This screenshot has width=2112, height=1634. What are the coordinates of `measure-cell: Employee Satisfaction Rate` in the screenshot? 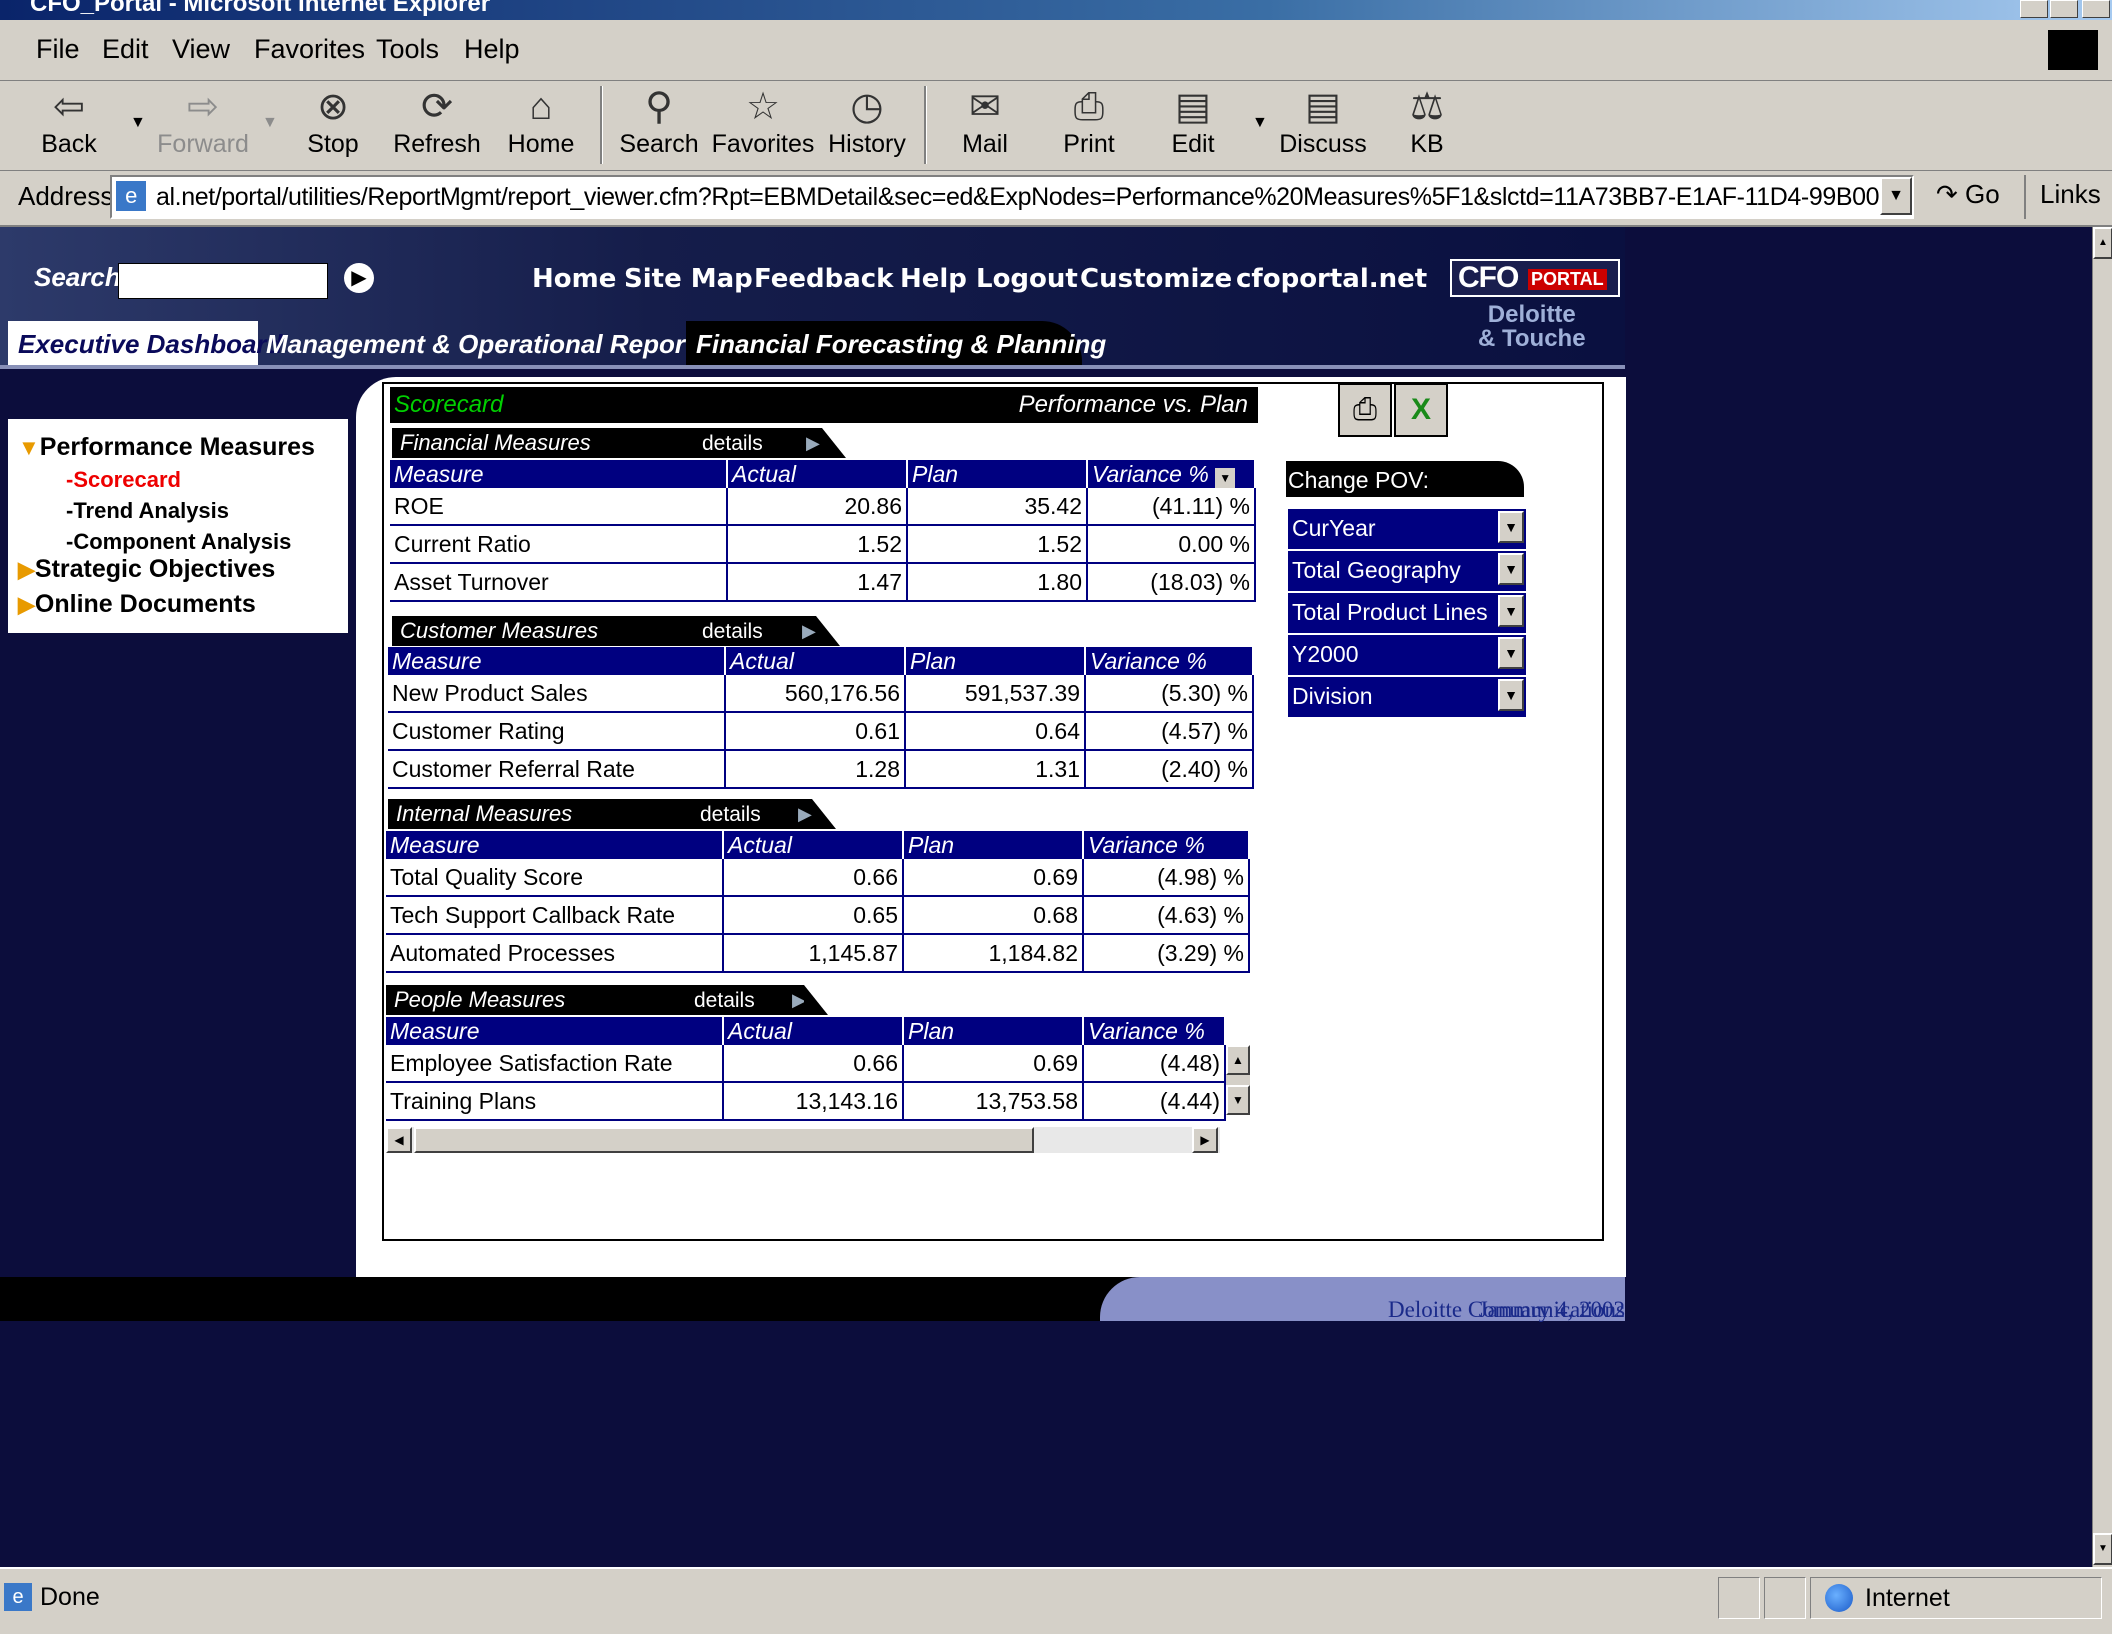 It's located at (555, 1064).